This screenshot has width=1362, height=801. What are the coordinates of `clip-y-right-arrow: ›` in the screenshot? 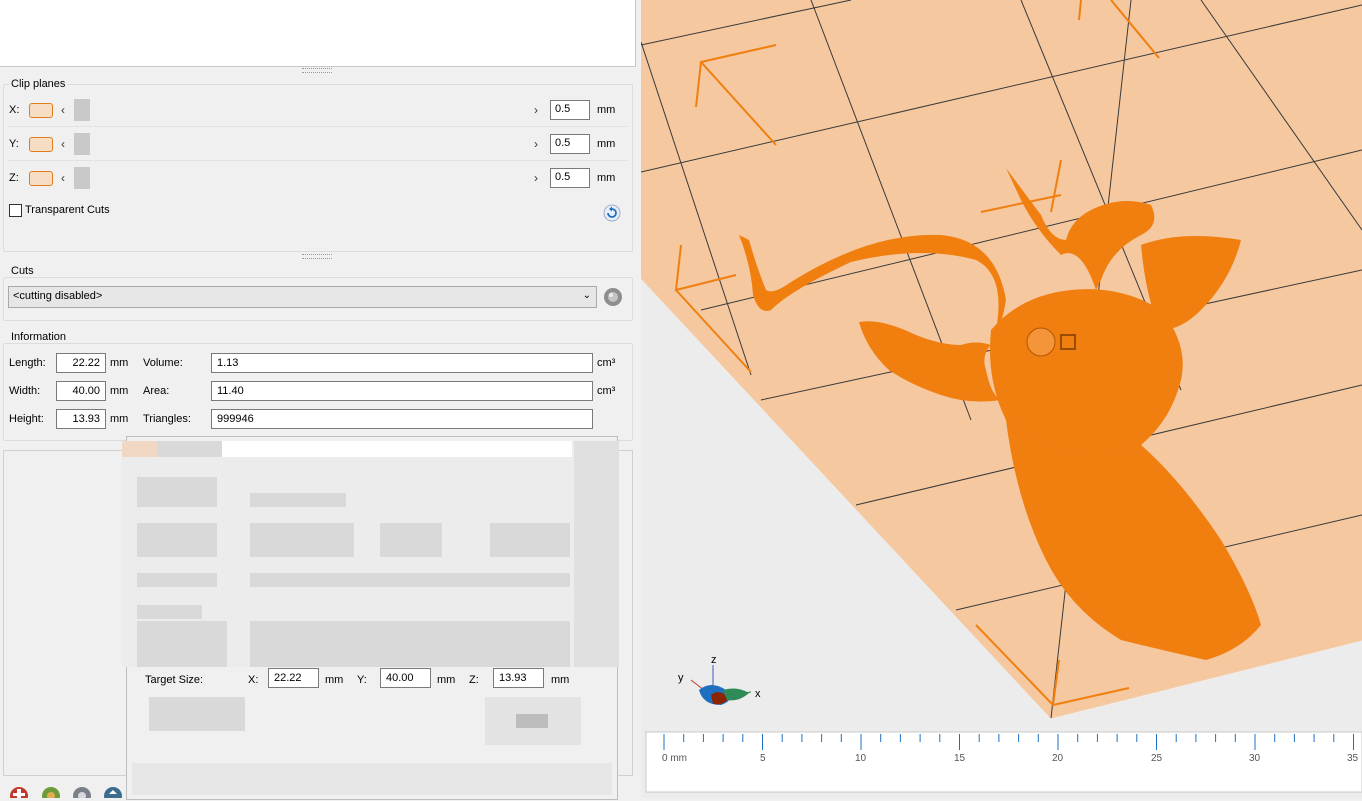 It's located at (536, 144).